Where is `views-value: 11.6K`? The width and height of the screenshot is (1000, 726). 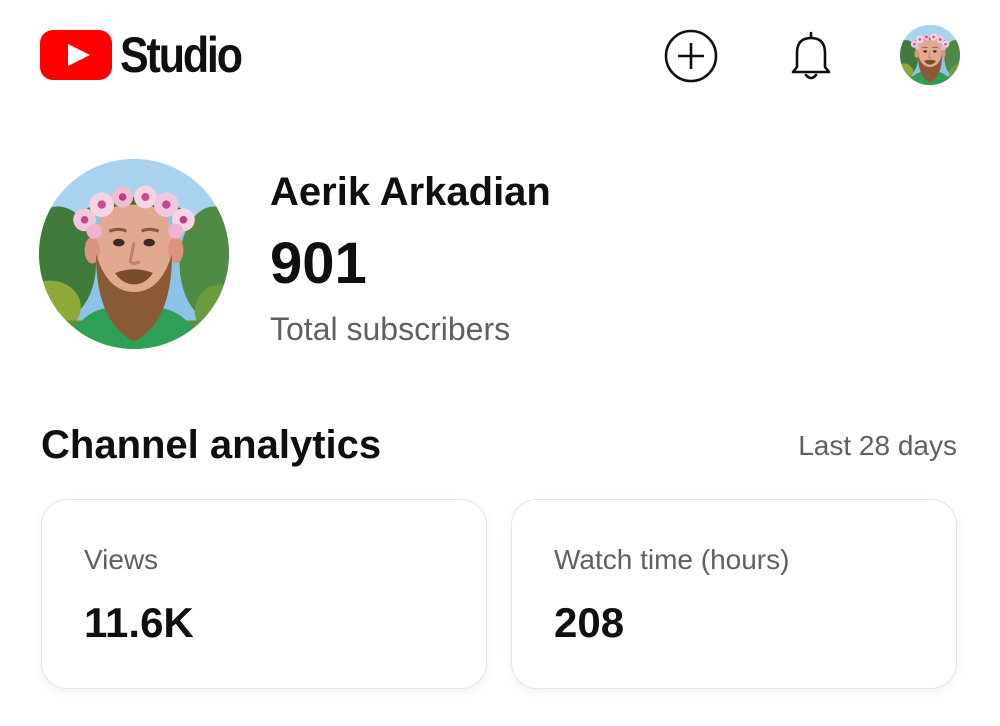
views-value: 11.6K is located at coordinates (139, 622).